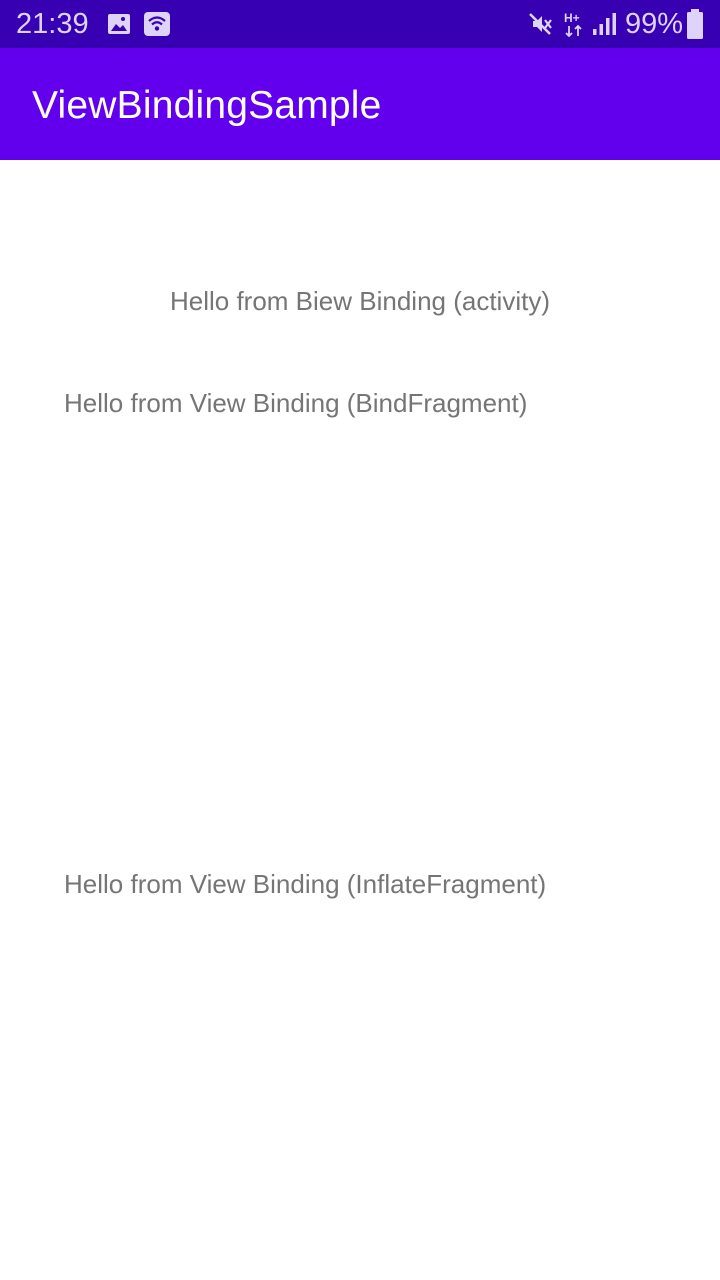  What do you see at coordinates (360, 24) in the screenshot?
I see `status-bar: 21:39 H+ 99%` at bounding box center [360, 24].